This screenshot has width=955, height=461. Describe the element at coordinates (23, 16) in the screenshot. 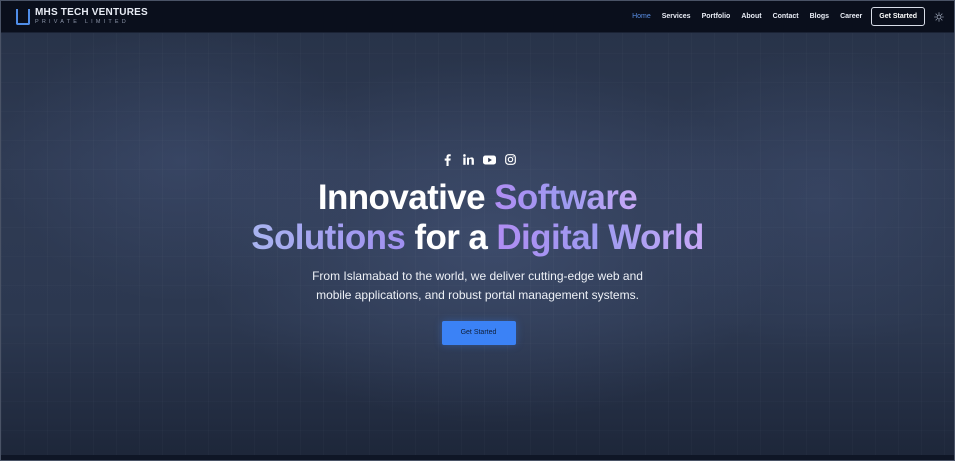

I see `brand-logo-icon` at that location.